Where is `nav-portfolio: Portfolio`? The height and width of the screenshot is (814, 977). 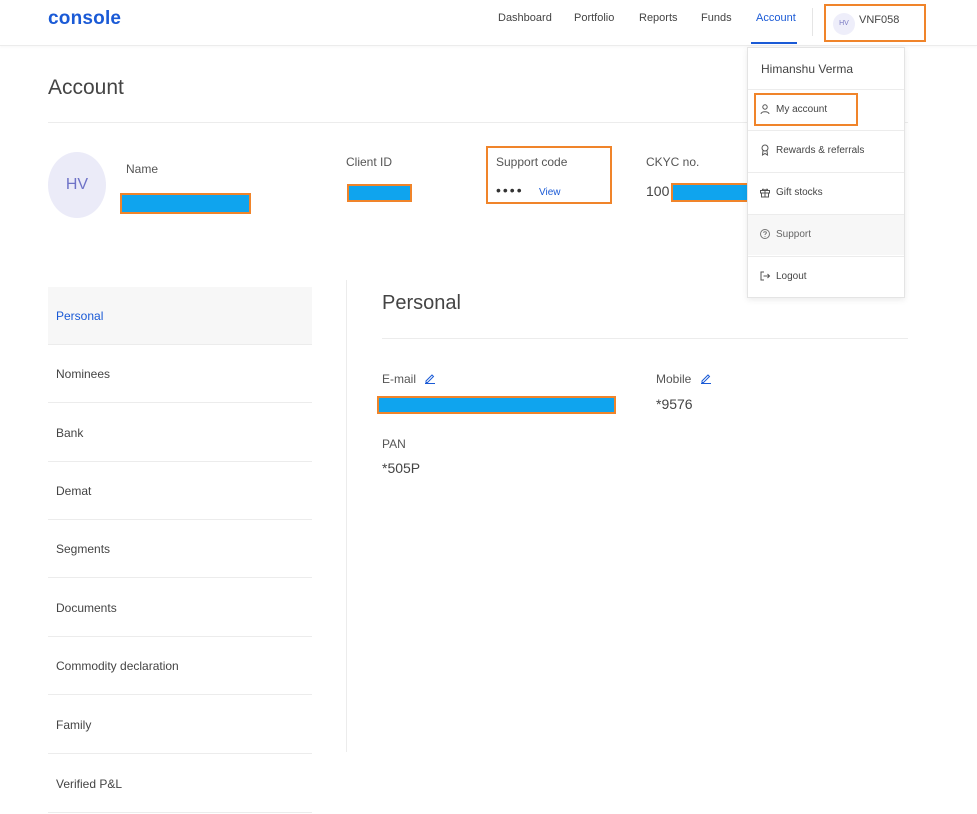 nav-portfolio: Portfolio is located at coordinates (594, 18).